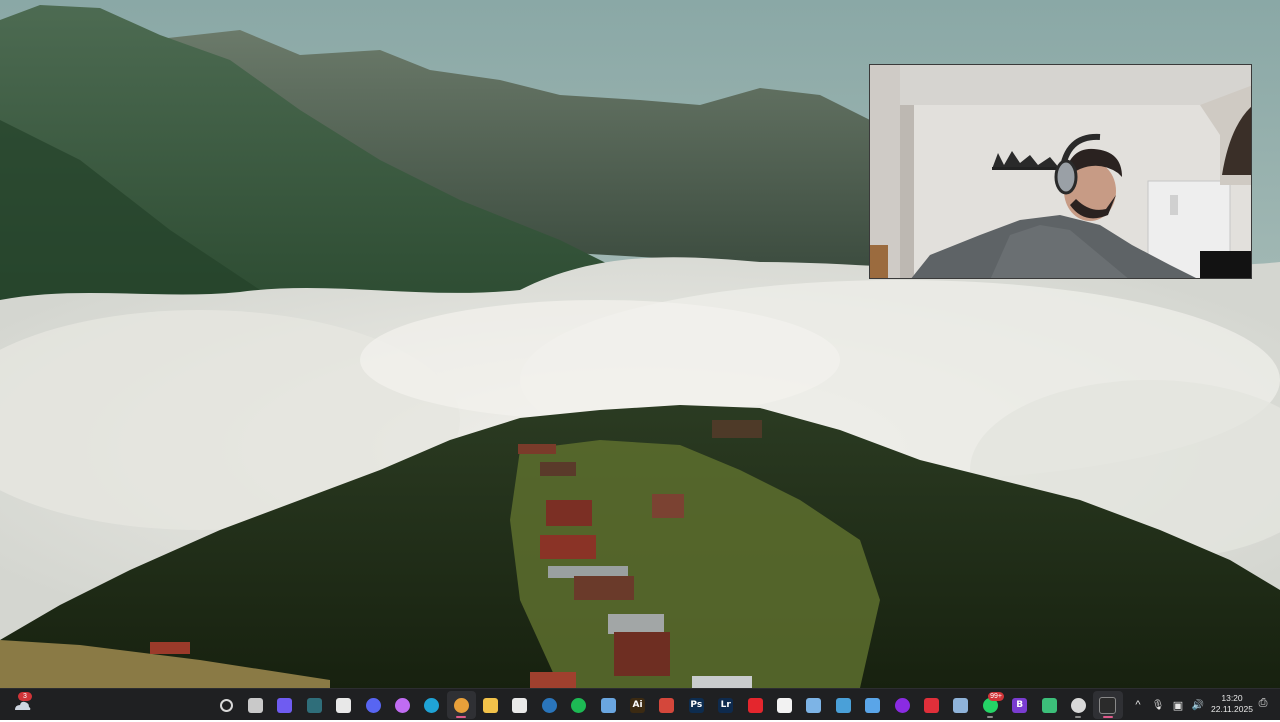 Image resolution: width=1280 pixels, height=722 pixels. I want to click on taskbar-app-start, so click(196, 705).